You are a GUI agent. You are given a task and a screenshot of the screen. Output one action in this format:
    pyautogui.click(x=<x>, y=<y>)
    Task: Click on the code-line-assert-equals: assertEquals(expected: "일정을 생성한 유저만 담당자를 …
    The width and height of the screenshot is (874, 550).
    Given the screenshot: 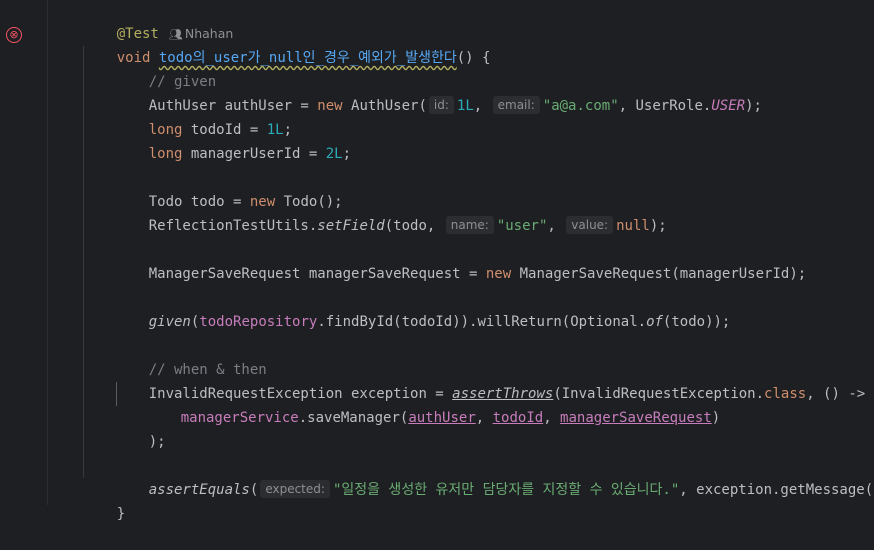 What is the action you would take?
    pyautogui.click(x=511, y=489)
    